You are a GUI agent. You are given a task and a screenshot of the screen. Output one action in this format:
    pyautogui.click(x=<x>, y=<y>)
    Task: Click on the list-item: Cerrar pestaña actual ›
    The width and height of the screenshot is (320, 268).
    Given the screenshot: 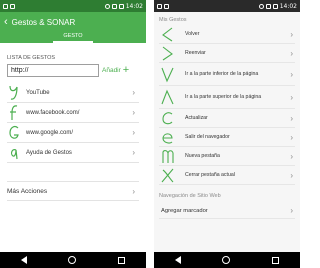 What is the action you would take?
    pyautogui.click(x=227, y=175)
    